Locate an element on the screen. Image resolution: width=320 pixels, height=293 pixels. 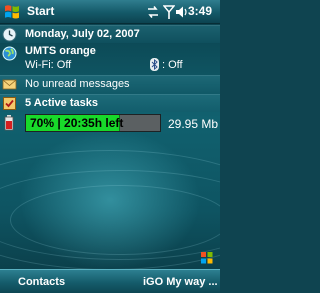
battery-progress-bar: 70% | 20:35h left is located at coordinates (93, 123).